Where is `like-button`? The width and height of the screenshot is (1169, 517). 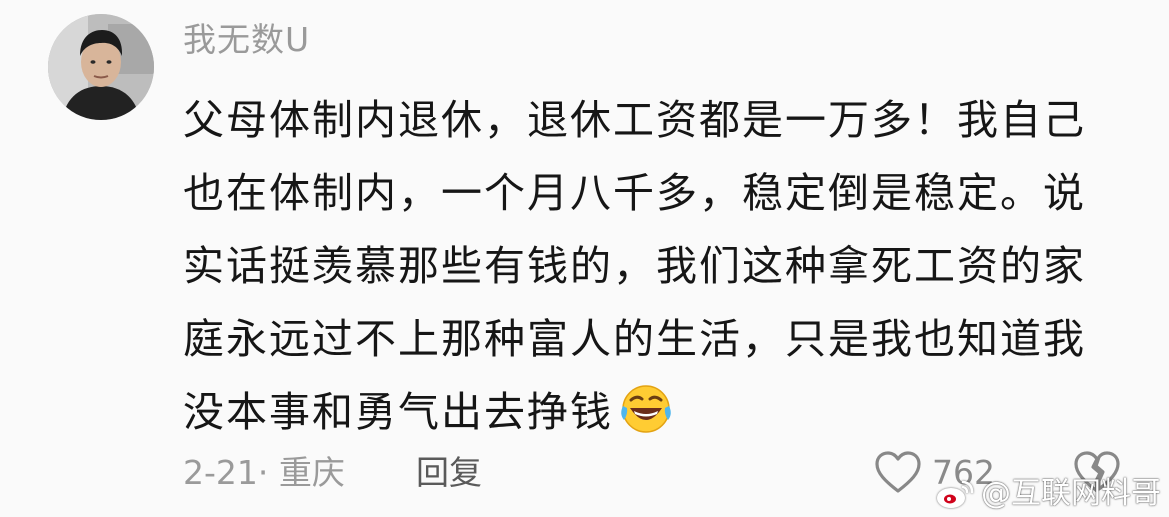
like-button is located at coordinates (898, 474).